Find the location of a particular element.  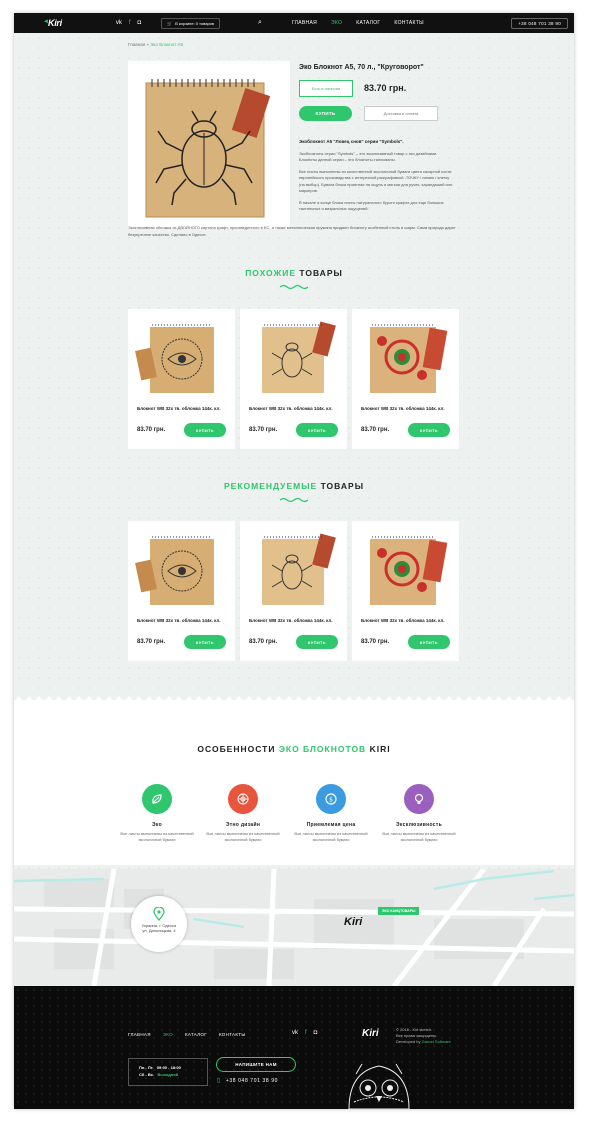

developer-link: Garnet Software is located at coordinates (436, 1041).